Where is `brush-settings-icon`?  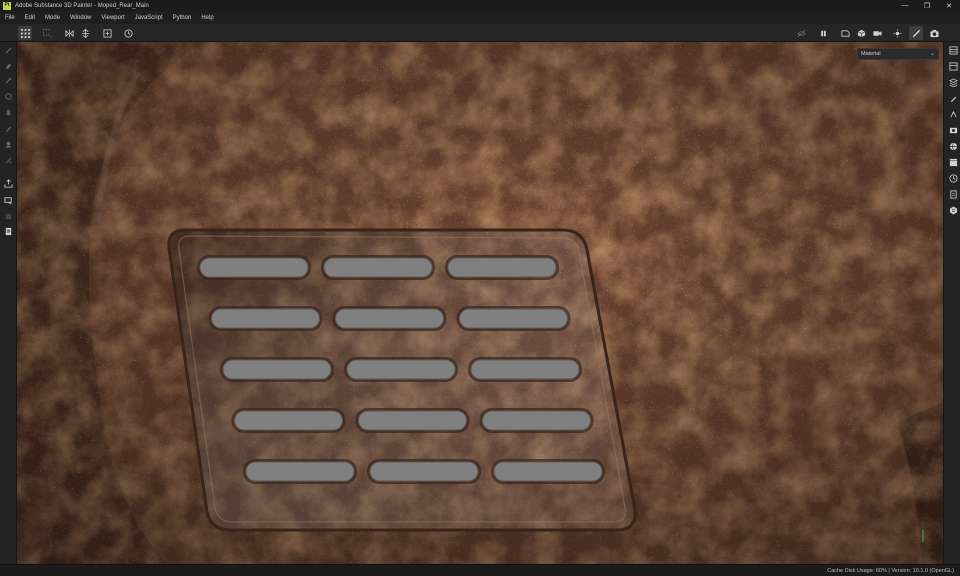 brush-settings-icon is located at coordinates (953, 98).